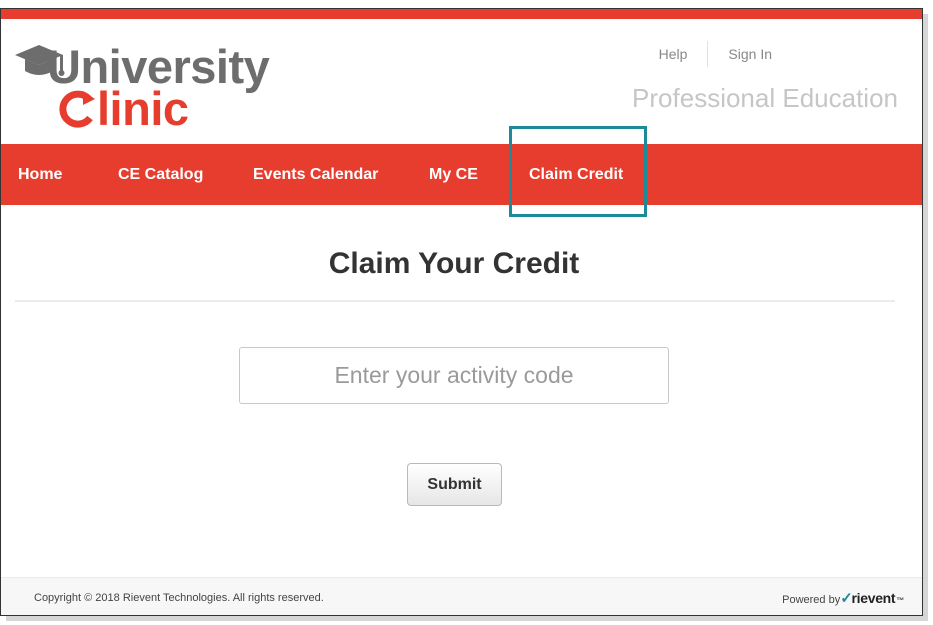 The image size is (933, 625). What do you see at coordinates (750, 54) in the screenshot?
I see `sign-in-link: Sign In` at bounding box center [750, 54].